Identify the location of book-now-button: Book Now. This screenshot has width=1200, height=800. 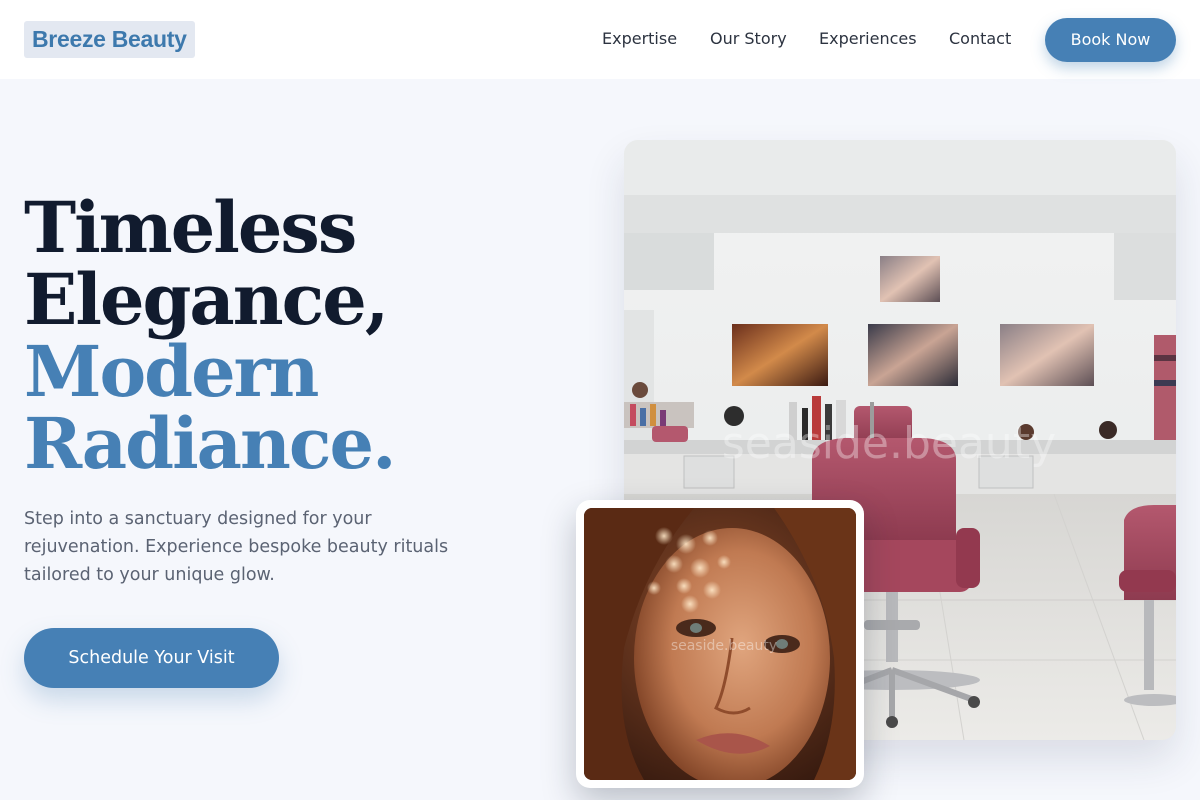
(1110, 40).